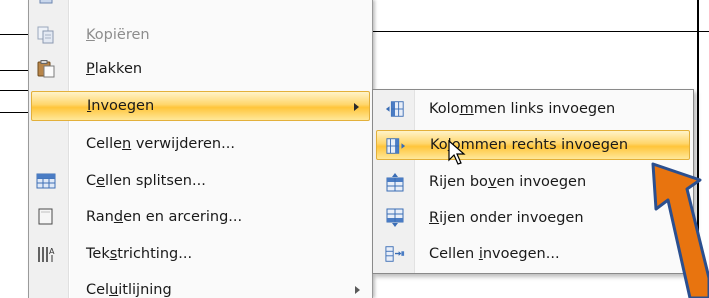 This screenshot has width=709, height=298. Describe the element at coordinates (457, 152) in the screenshot. I see `mouse-pointer-icon` at that location.